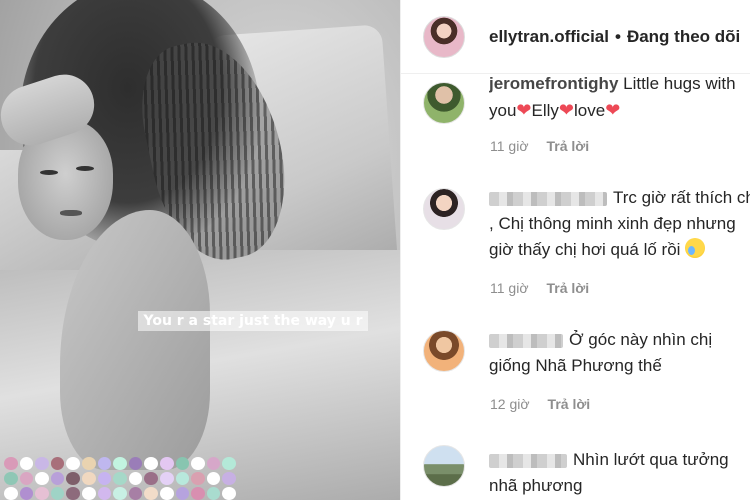 The image size is (750, 500). I want to click on pixelated-mosaic, so click(120, 478).